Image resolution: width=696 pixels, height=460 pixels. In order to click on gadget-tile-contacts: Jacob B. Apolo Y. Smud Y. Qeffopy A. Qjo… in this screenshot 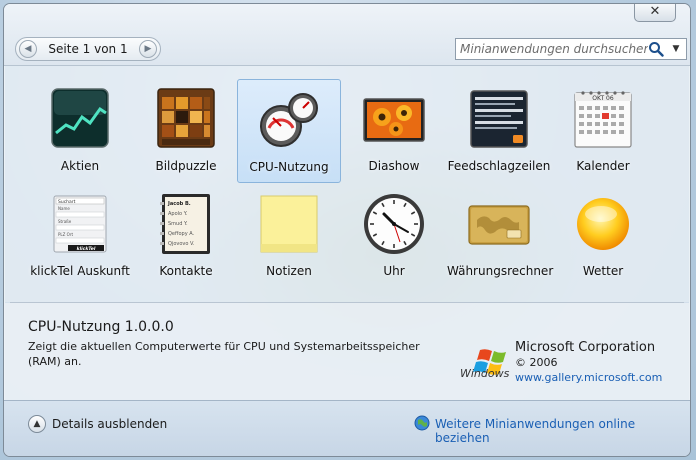, I will do `click(186, 236)`.